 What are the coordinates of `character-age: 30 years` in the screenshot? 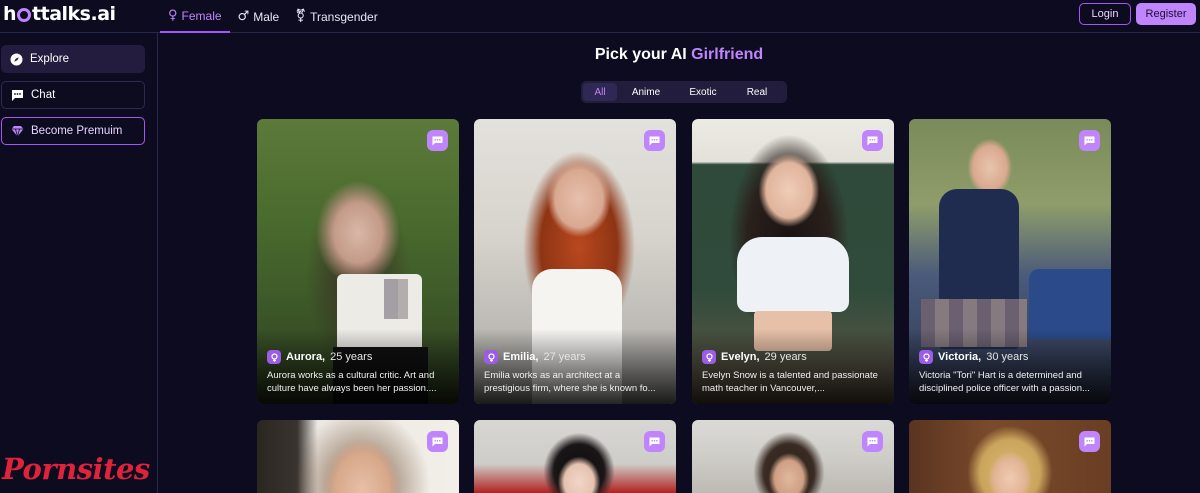 It's located at (1007, 357).